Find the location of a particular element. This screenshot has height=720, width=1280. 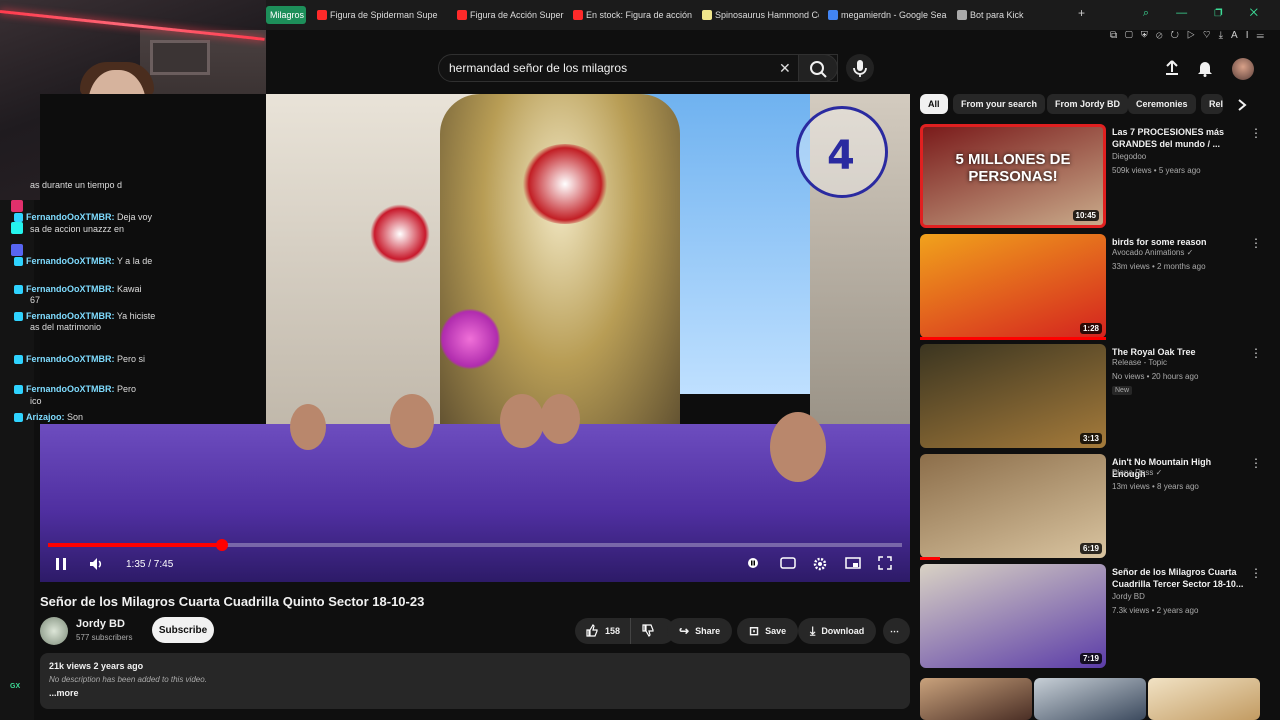

chat-text: Kawai is located at coordinates (129, 289).